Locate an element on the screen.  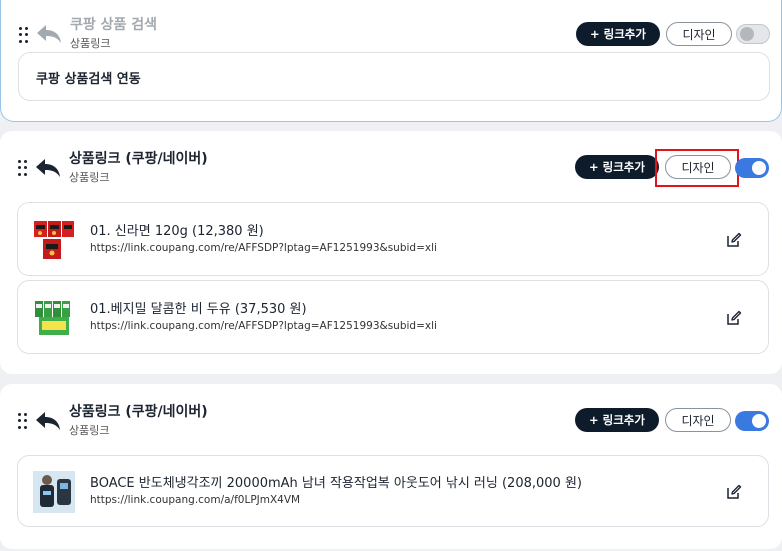
product-title: 01.베지밀 달콤한 비 두유 (37,530 원) is located at coordinates (198, 309).